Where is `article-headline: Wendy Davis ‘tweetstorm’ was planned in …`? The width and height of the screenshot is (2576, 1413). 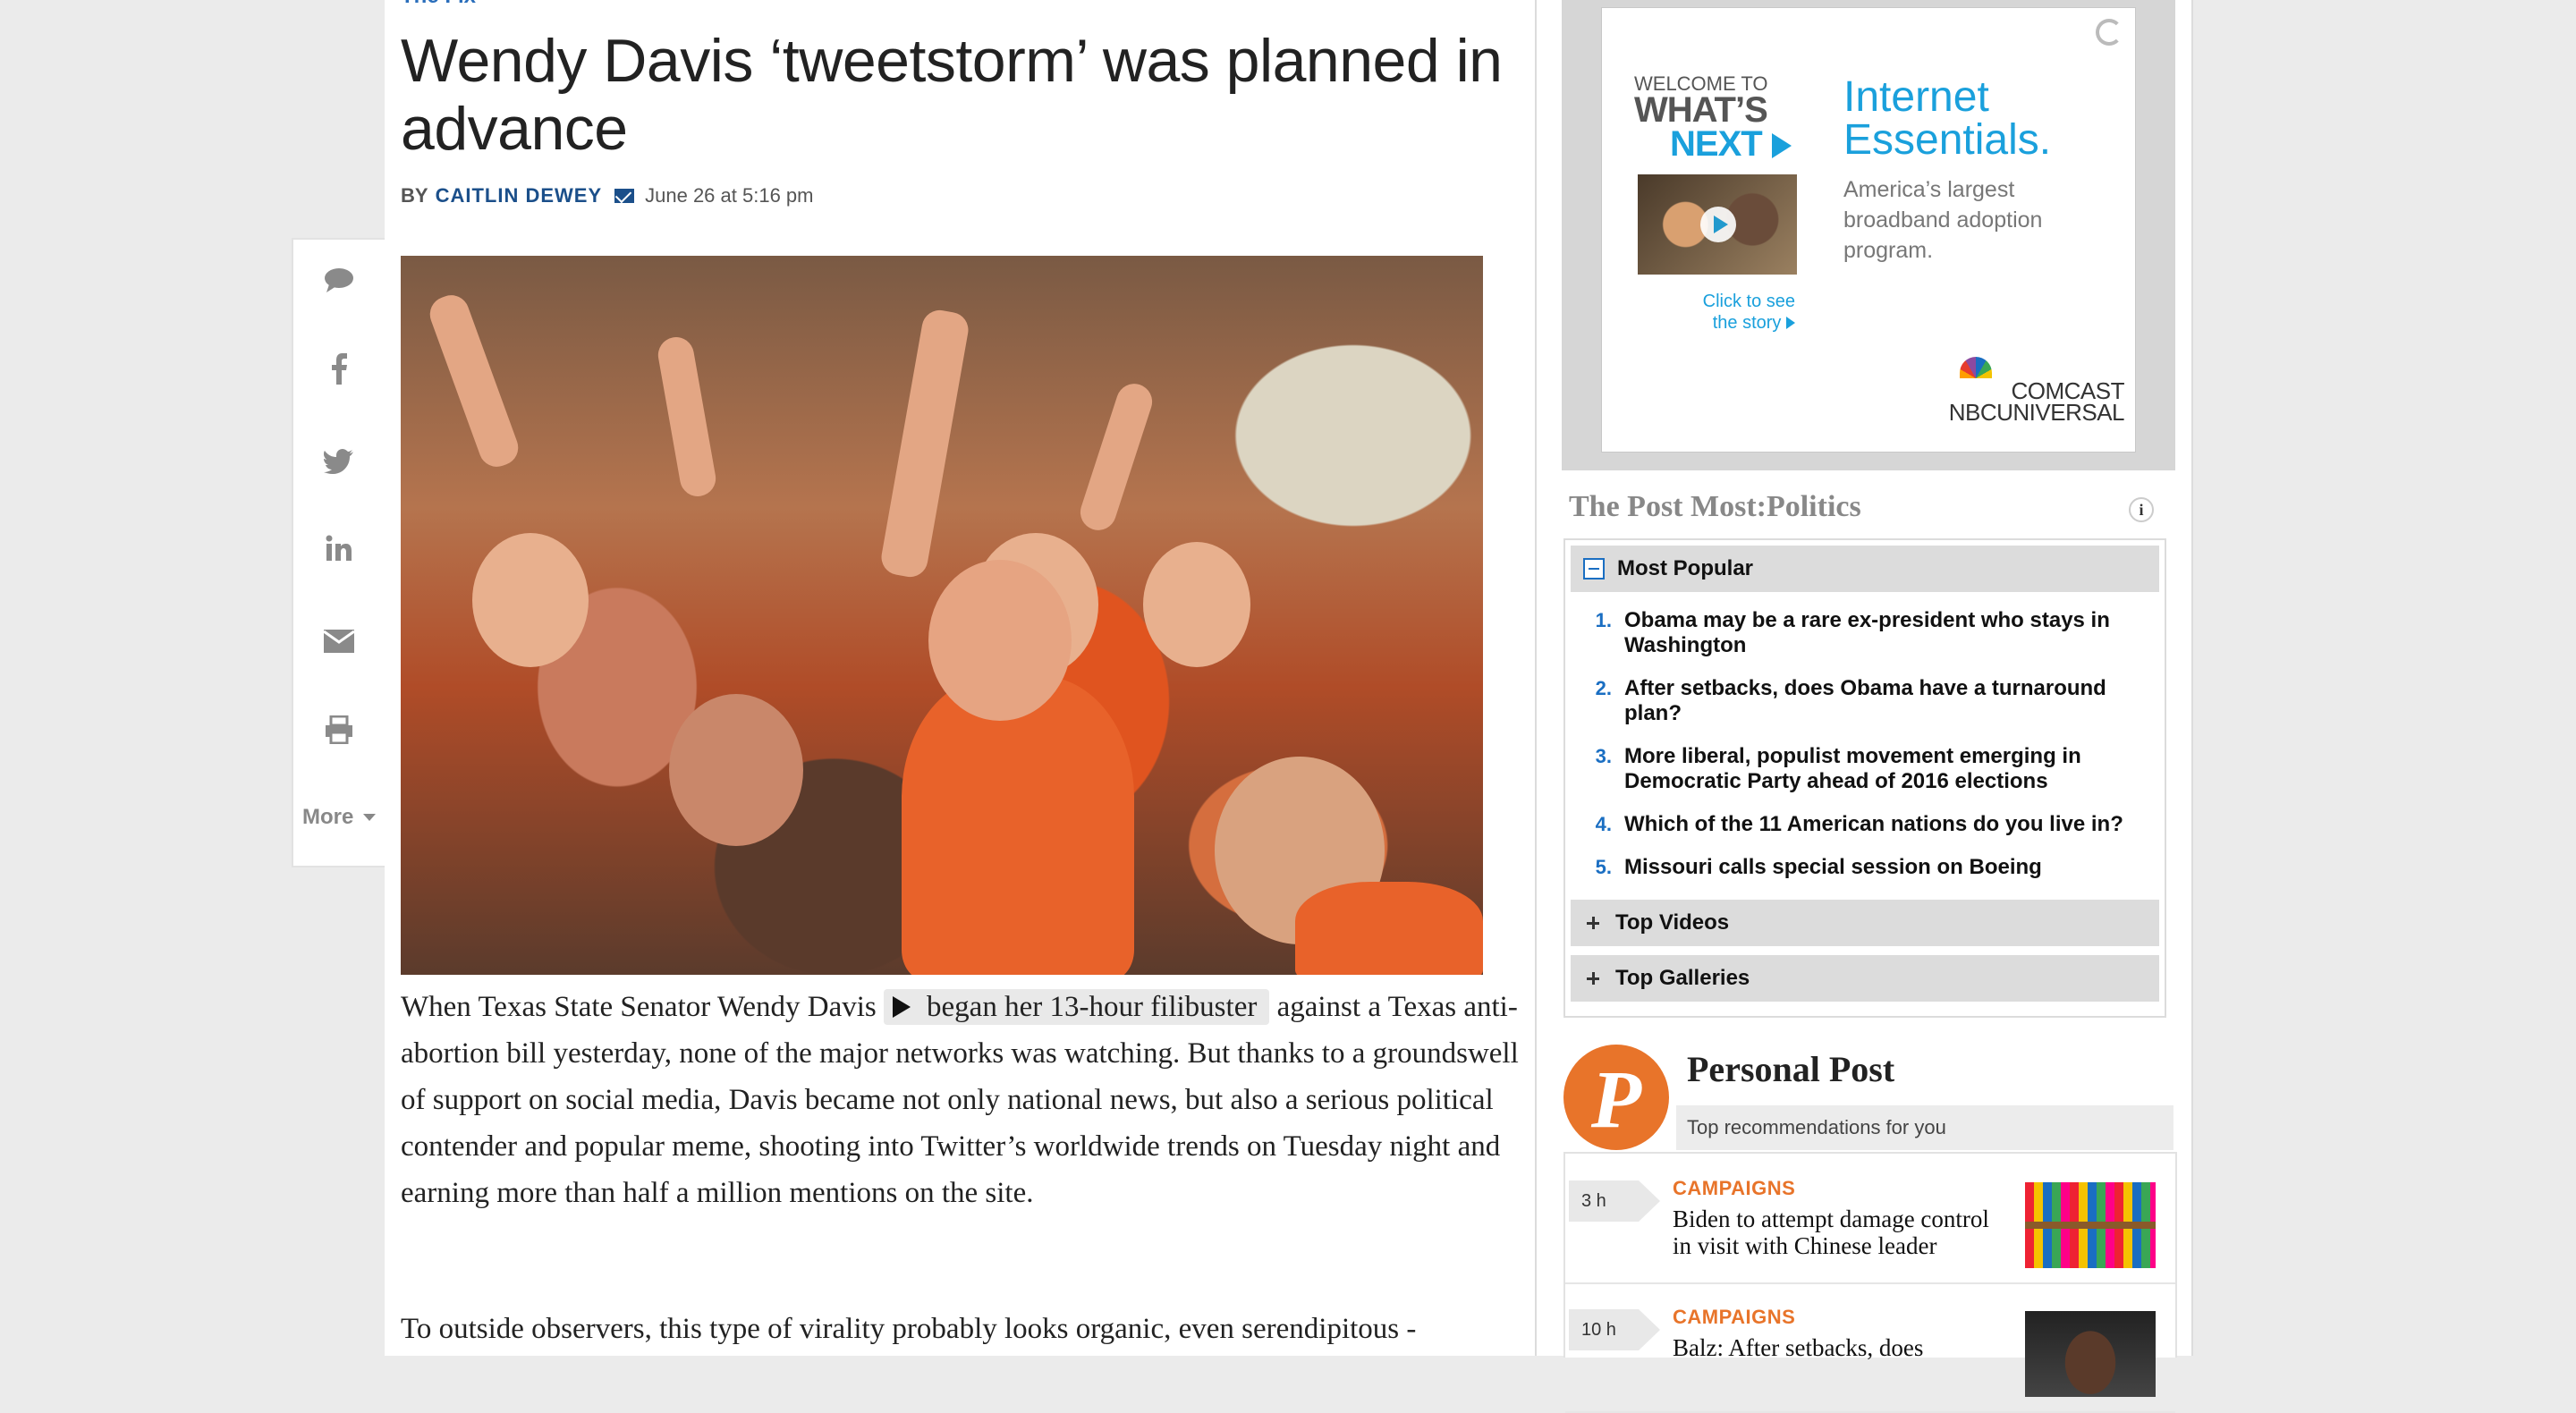 article-headline: Wendy Davis ‘tweetstorm’ was planned in … is located at coordinates (952, 95).